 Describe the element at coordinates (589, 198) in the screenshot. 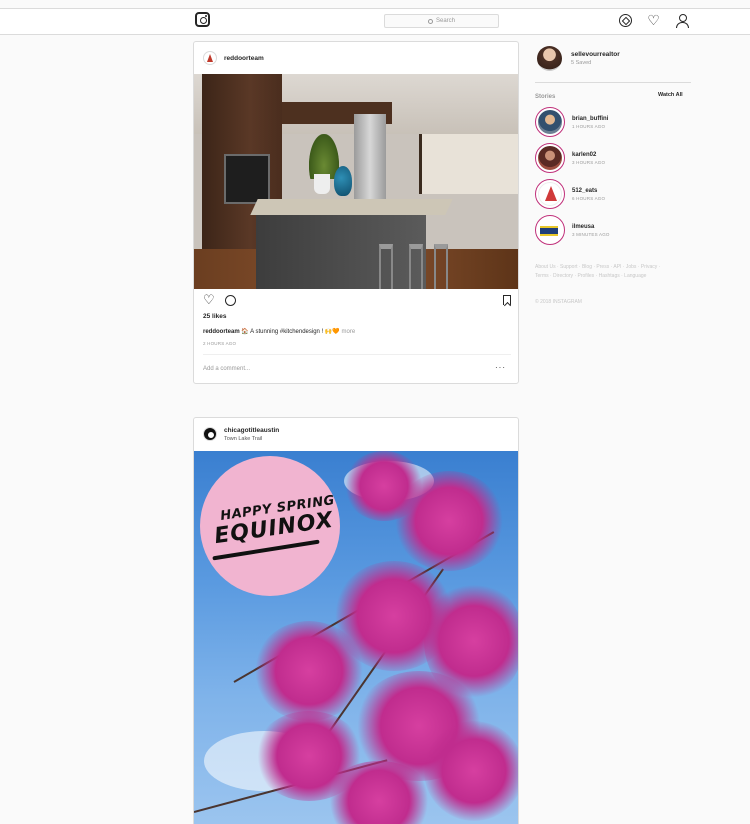

I see `story-time: 6 HOURS AGO` at that location.